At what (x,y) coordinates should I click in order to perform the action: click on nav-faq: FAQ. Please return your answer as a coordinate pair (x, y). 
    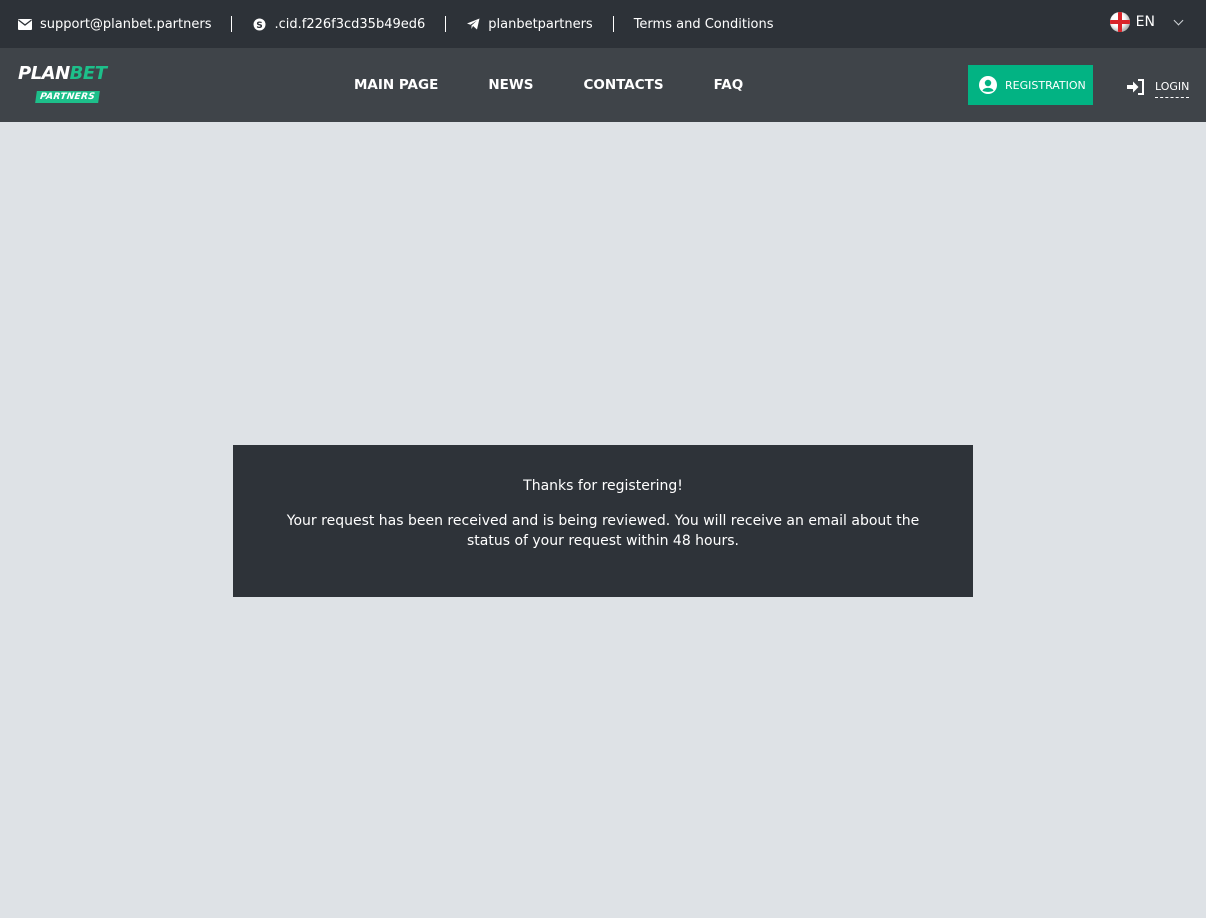
    Looking at the image, I should click on (729, 85).